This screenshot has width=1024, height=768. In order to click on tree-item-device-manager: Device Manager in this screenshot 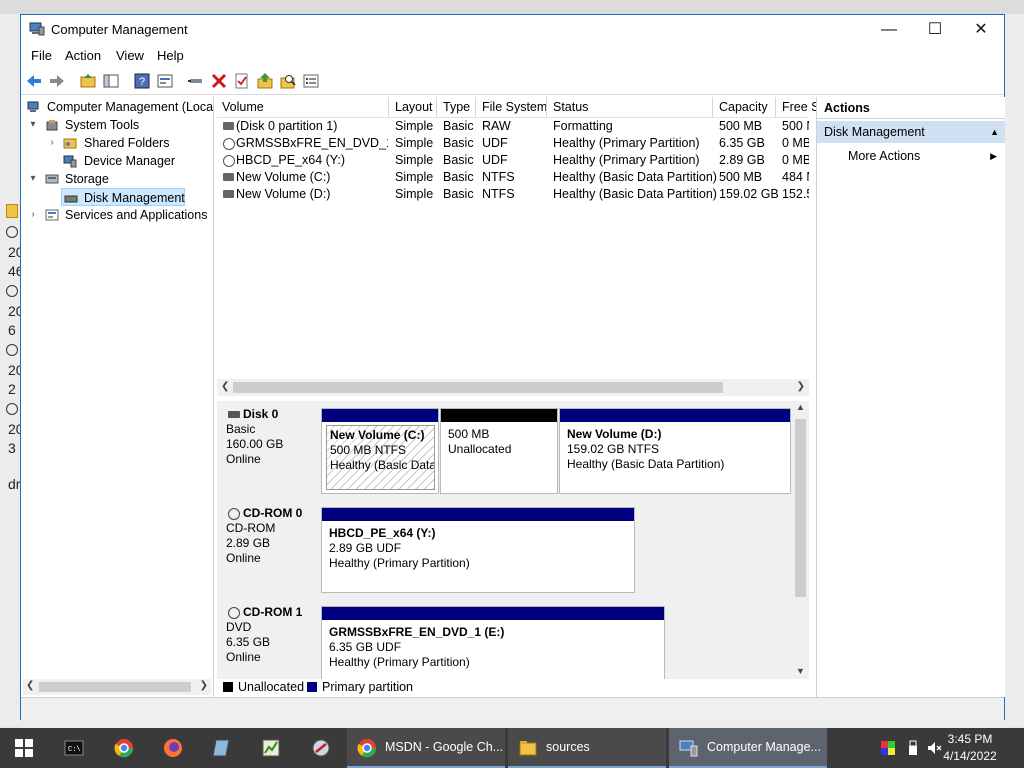, I will do `click(117, 161)`.